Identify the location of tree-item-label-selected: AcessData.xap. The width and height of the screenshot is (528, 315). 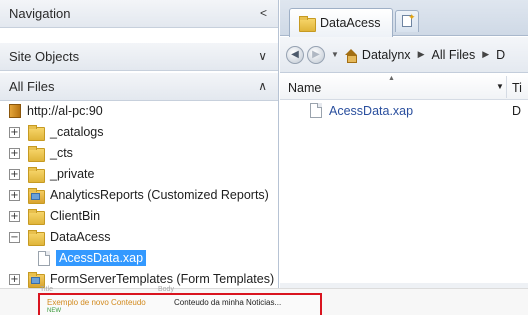
(101, 258).